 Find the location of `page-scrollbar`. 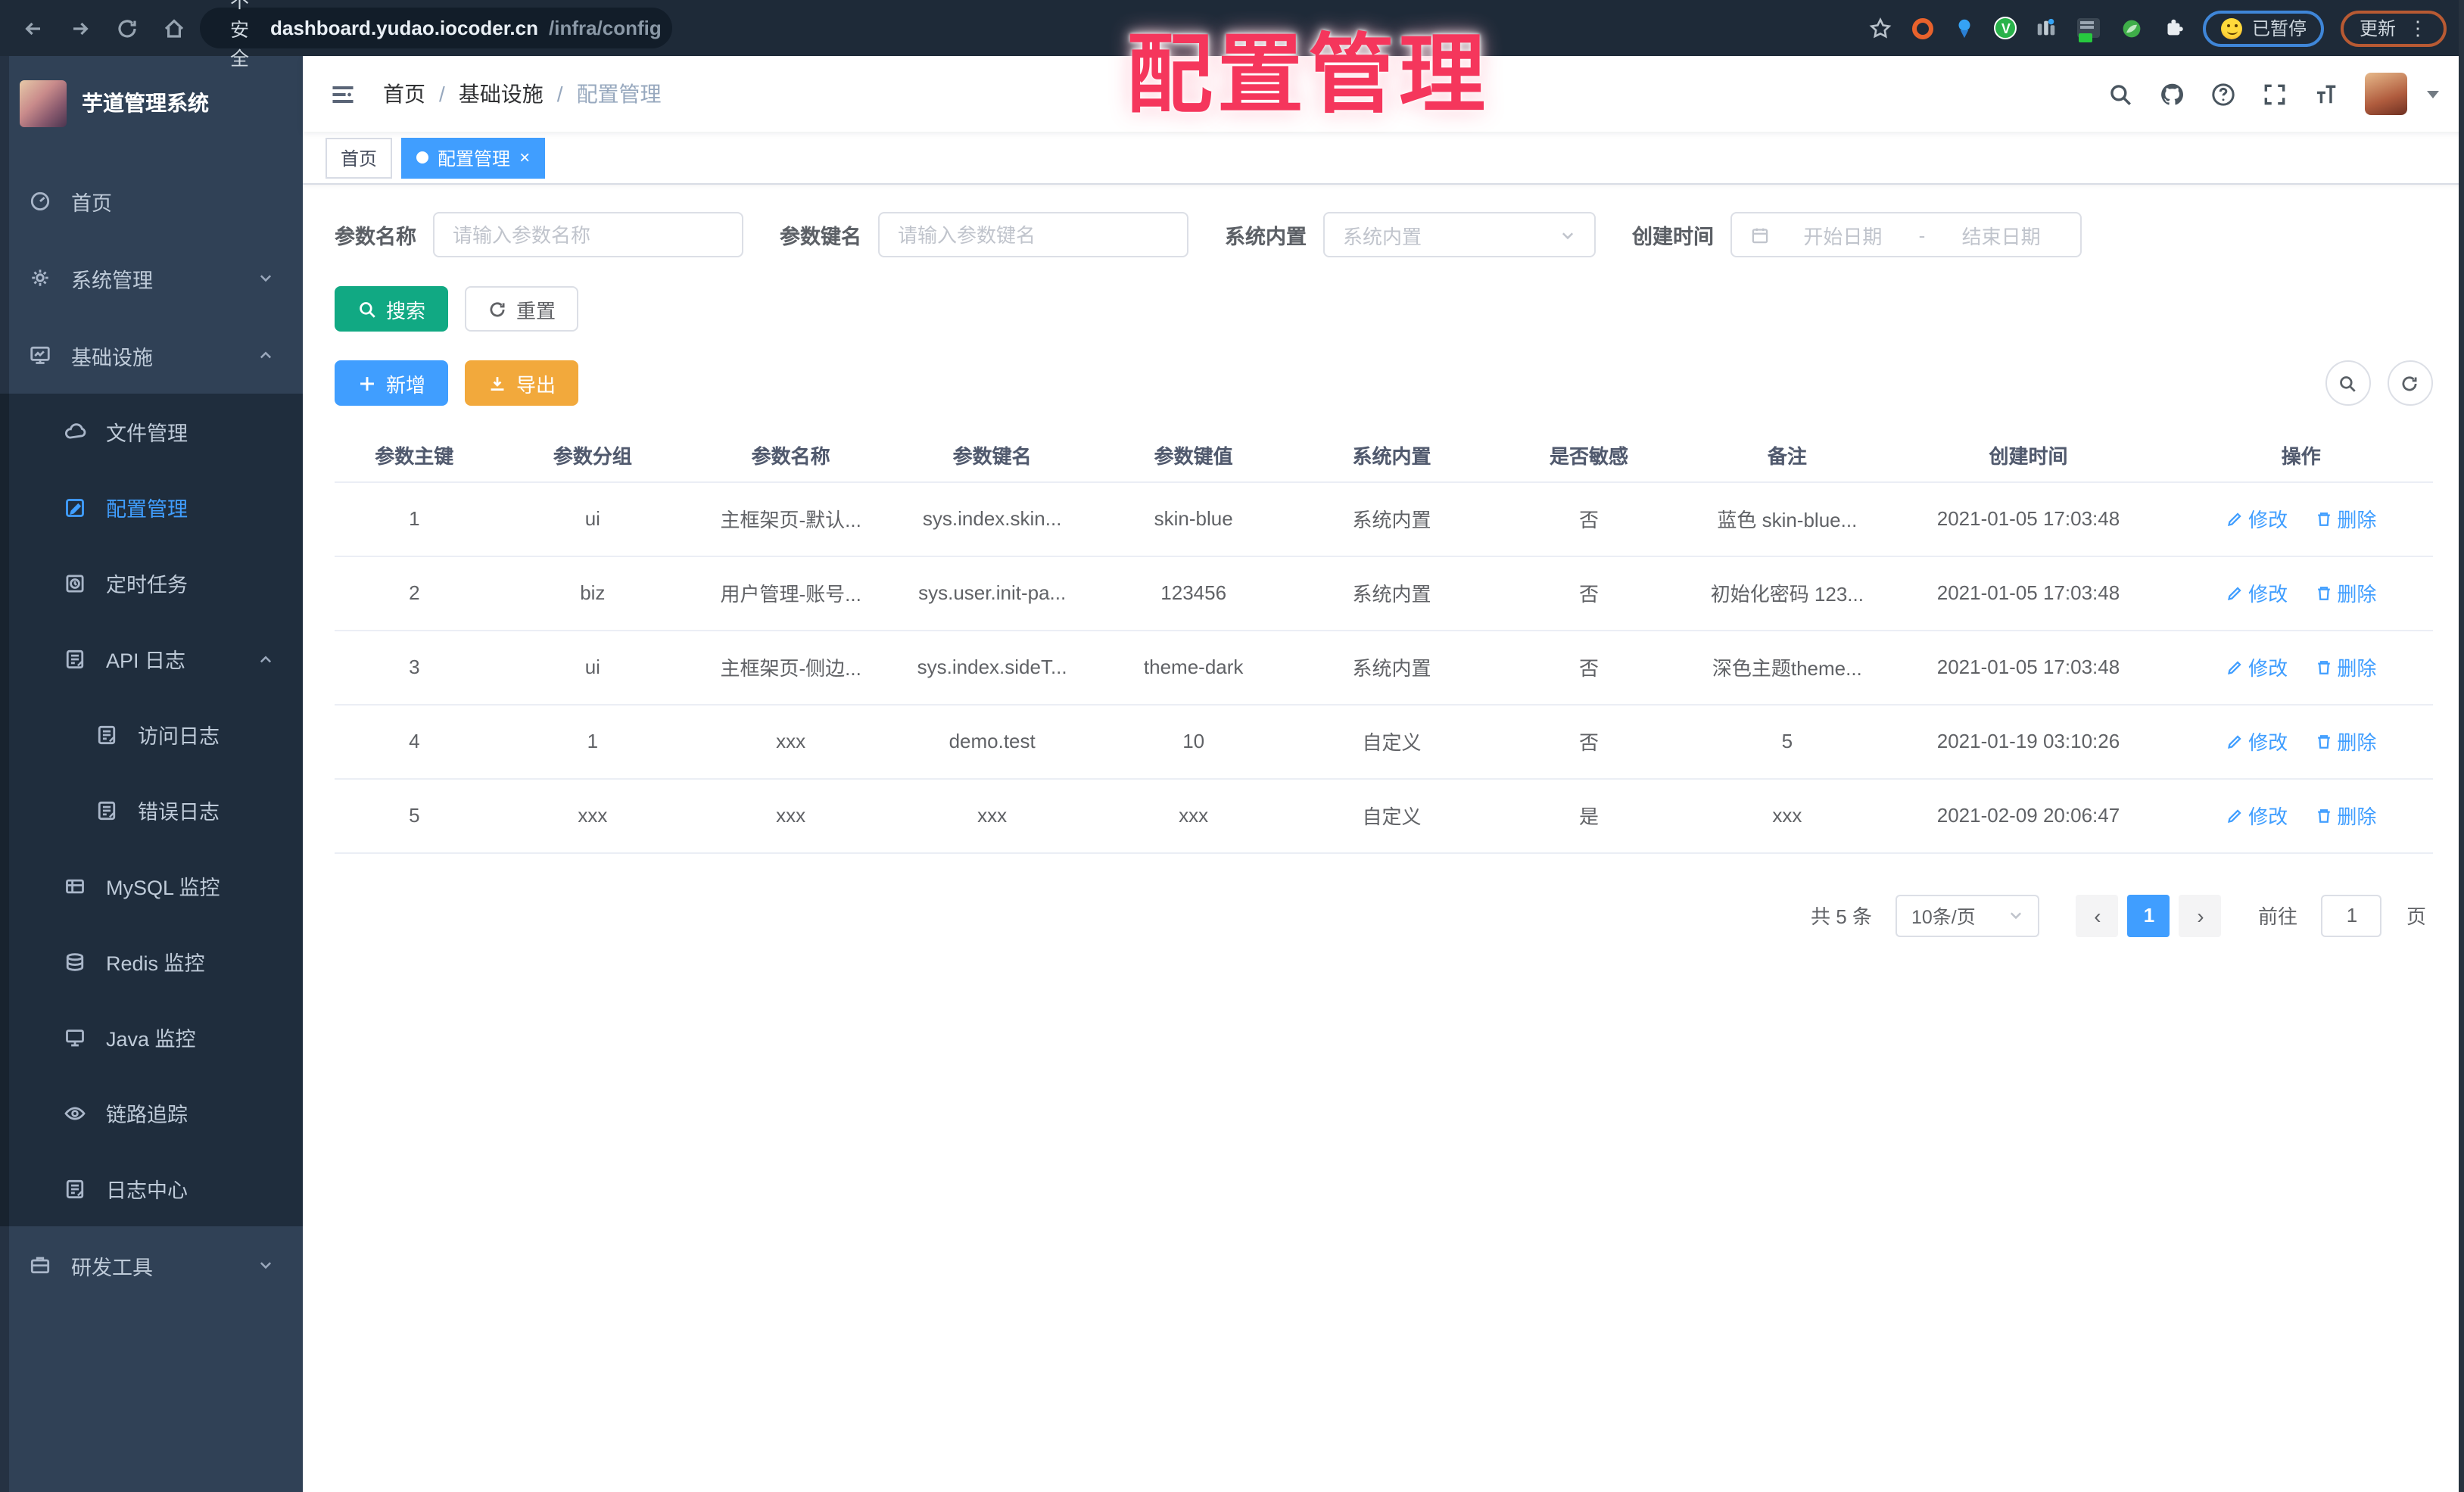

page-scrollbar is located at coordinates (2461, 746).